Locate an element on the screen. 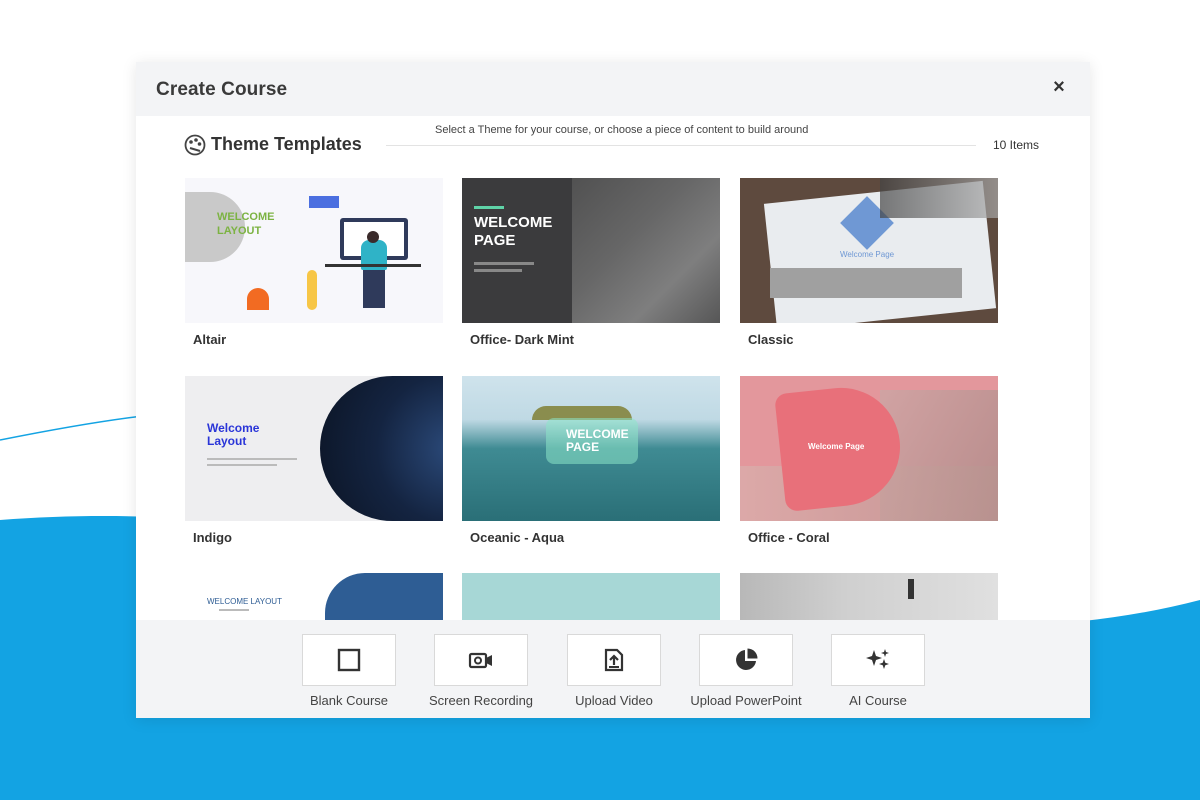  item-count: 10 Items is located at coordinates (1016, 145).